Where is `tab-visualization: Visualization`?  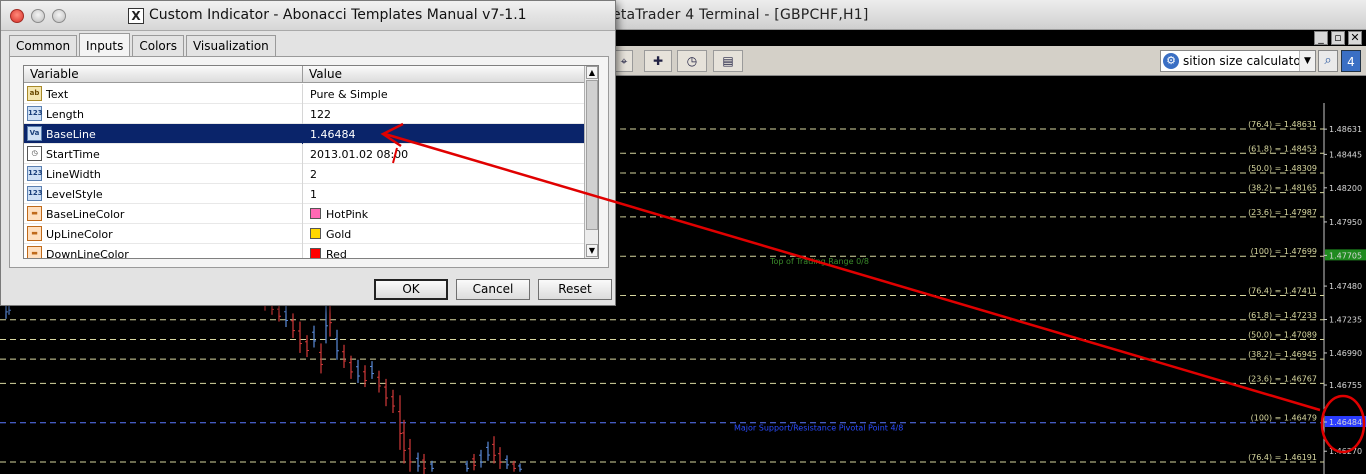
tab-visualization: Visualization is located at coordinates (230, 45).